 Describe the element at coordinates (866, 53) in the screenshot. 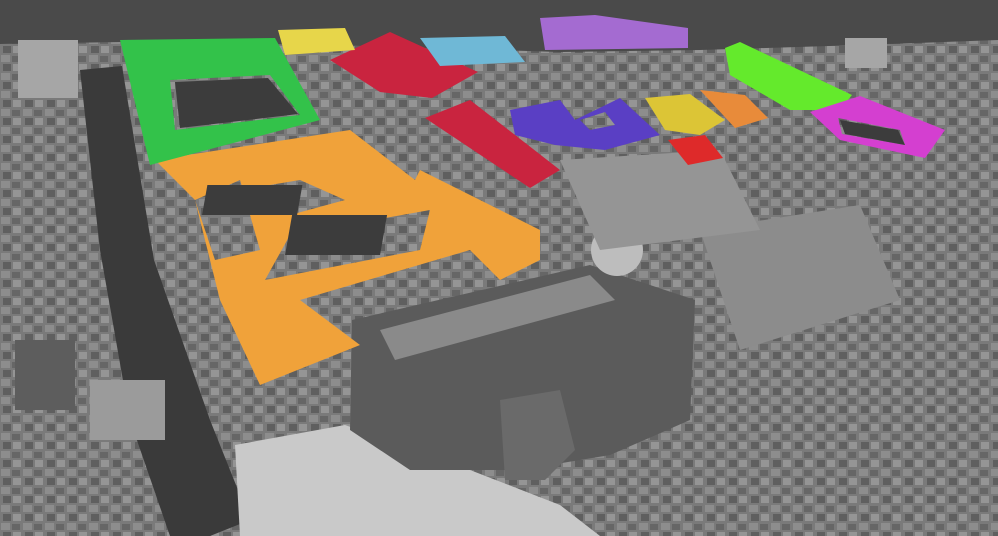

I see `grey-building-topright` at that location.